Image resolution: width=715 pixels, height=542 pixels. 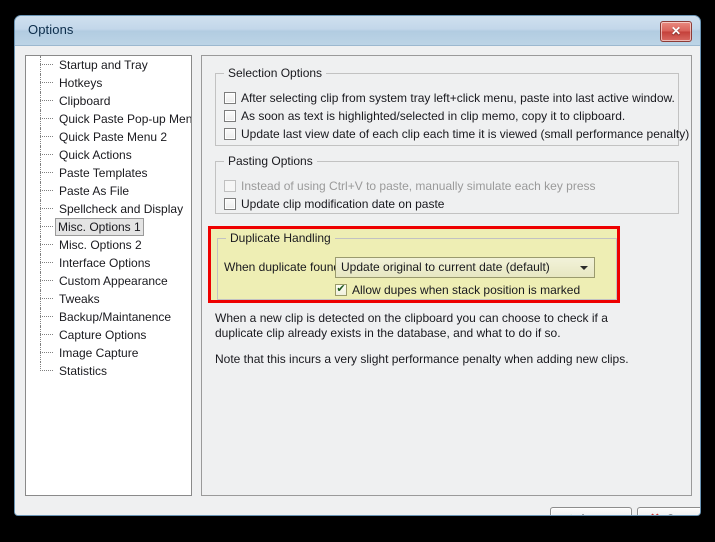 I want to click on sidebar-item-image-capture: Image Capture, so click(x=108, y=353).